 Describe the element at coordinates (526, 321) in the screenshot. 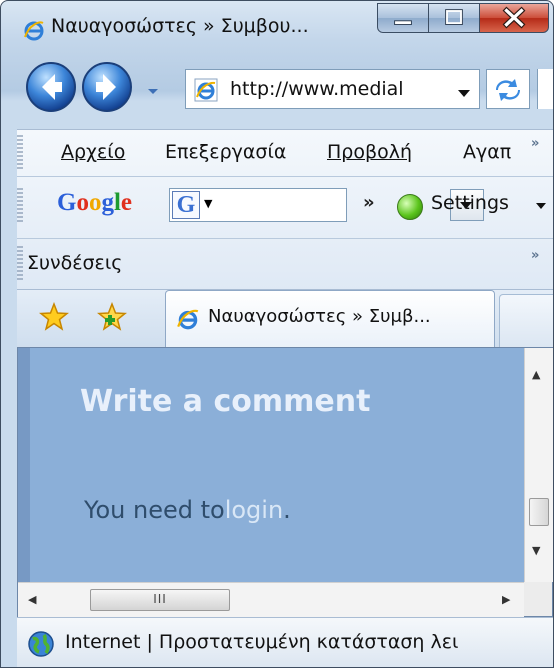

I see `new-tab-button` at that location.